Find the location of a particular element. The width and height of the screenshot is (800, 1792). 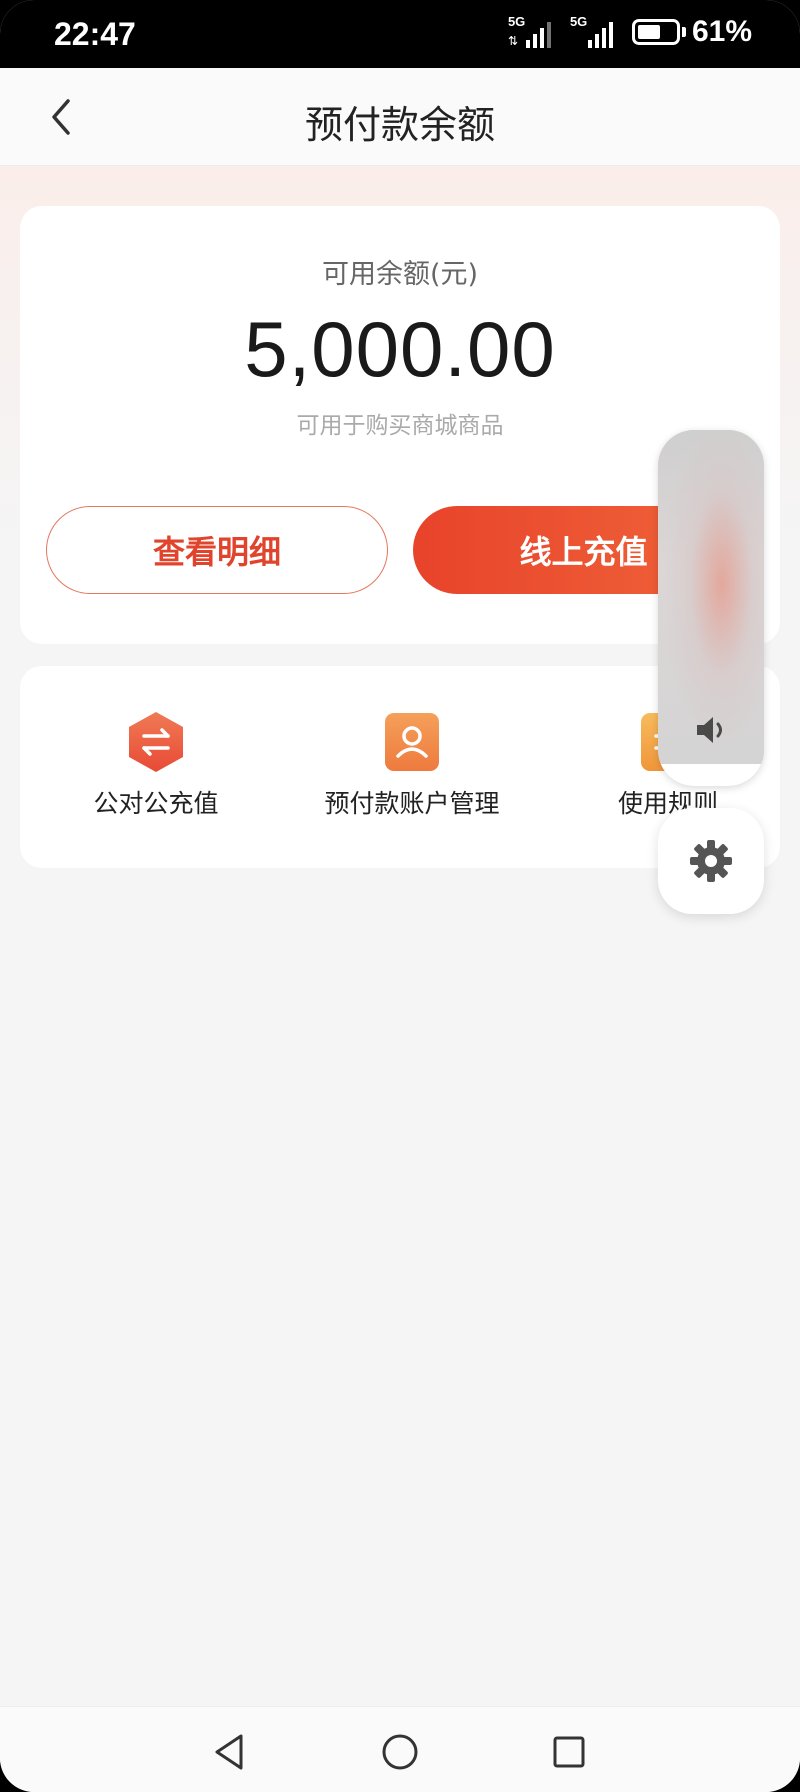

page-header: 预付款余额 is located at coordinates (400, 117).